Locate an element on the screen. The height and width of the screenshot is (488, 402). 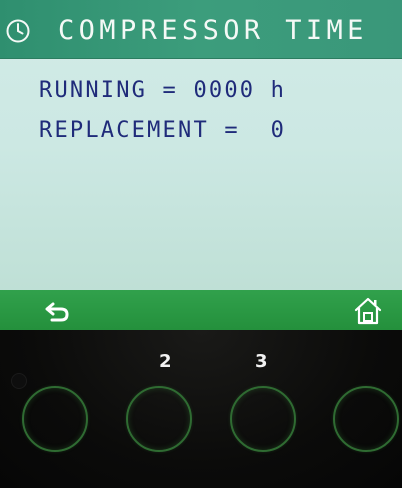
running-hours-text: RUNNING = 0000 h is located at coordinates (163, 90).